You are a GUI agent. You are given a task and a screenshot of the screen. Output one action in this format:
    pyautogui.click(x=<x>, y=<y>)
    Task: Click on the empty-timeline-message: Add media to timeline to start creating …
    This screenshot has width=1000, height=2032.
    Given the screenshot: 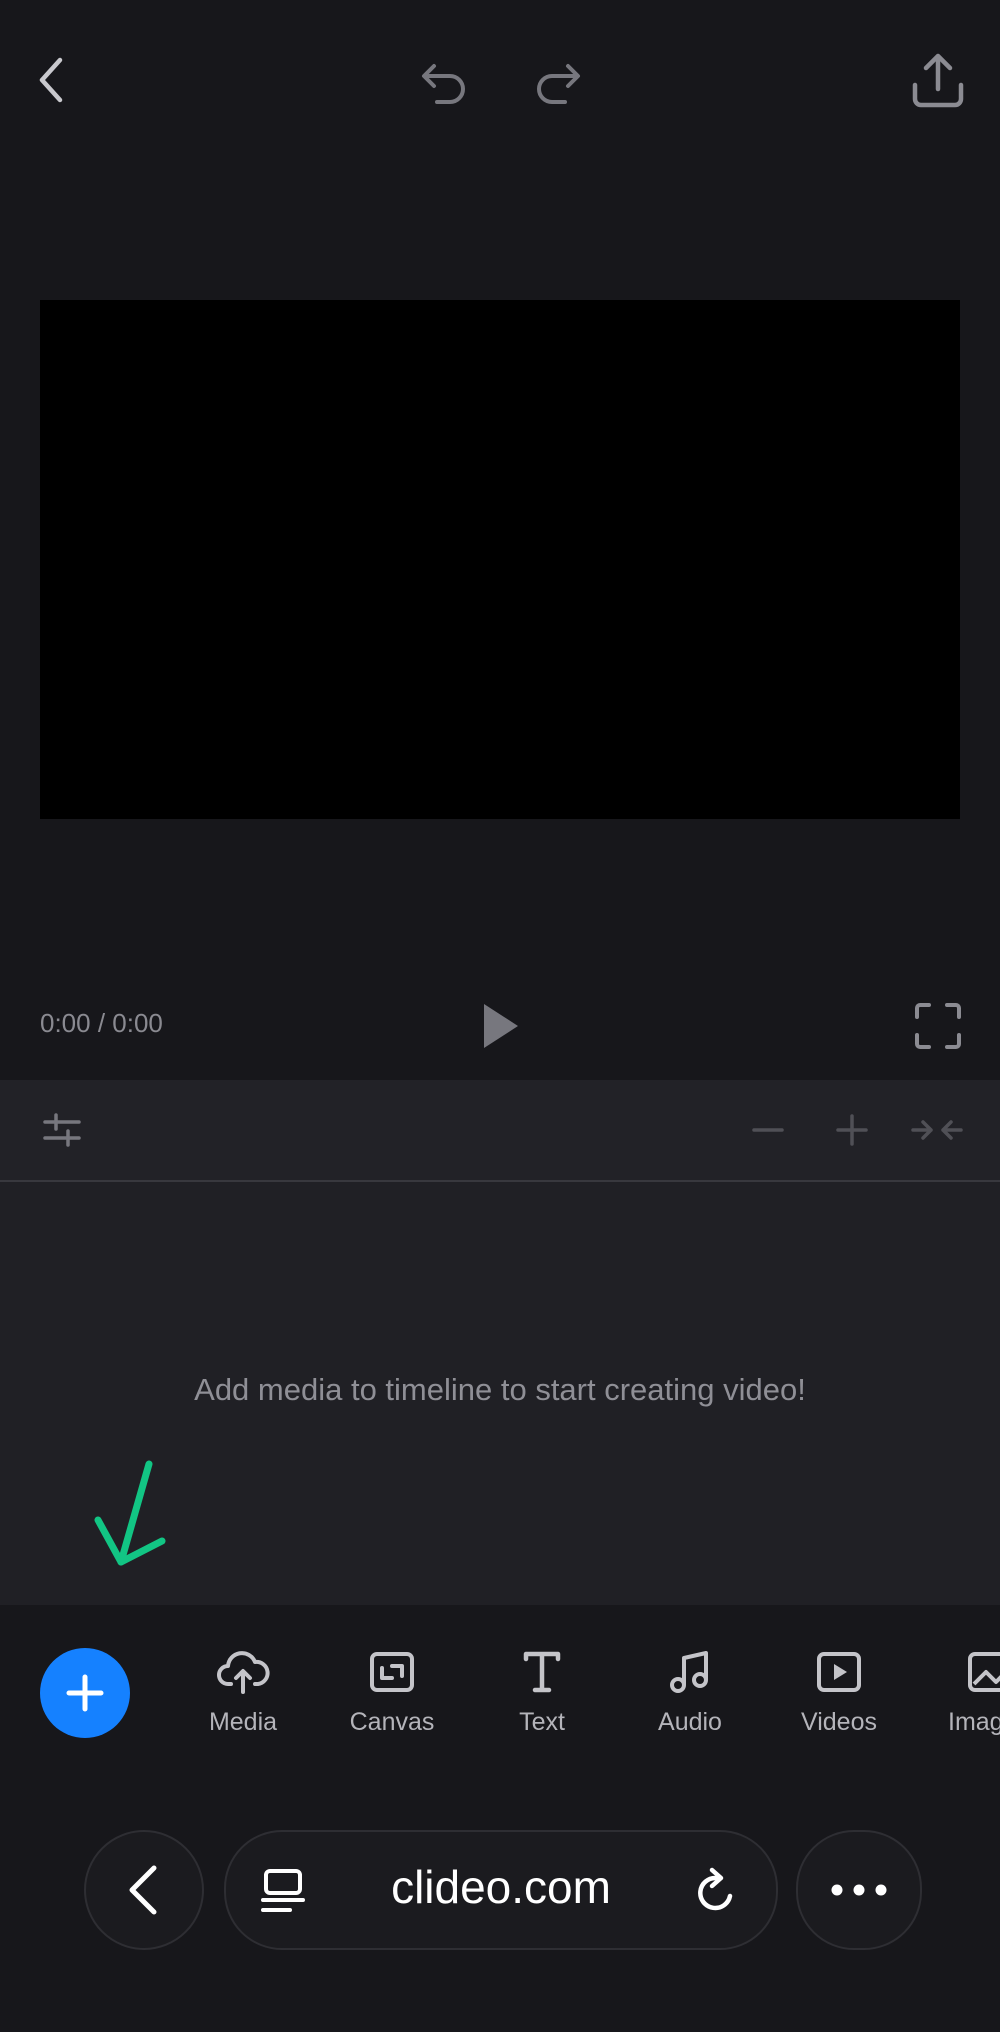 What is the action you would take?
    pyautogui.click(x=500, y=1389)
    